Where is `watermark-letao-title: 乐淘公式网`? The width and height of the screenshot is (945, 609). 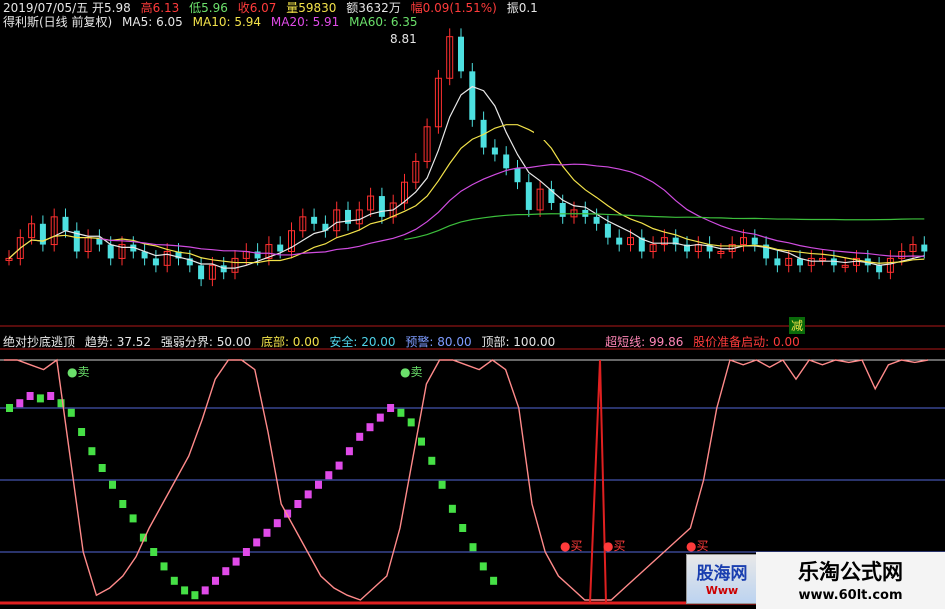 watermark-letao-title: 乐淘公式网 is located at coordinates (850, 572).